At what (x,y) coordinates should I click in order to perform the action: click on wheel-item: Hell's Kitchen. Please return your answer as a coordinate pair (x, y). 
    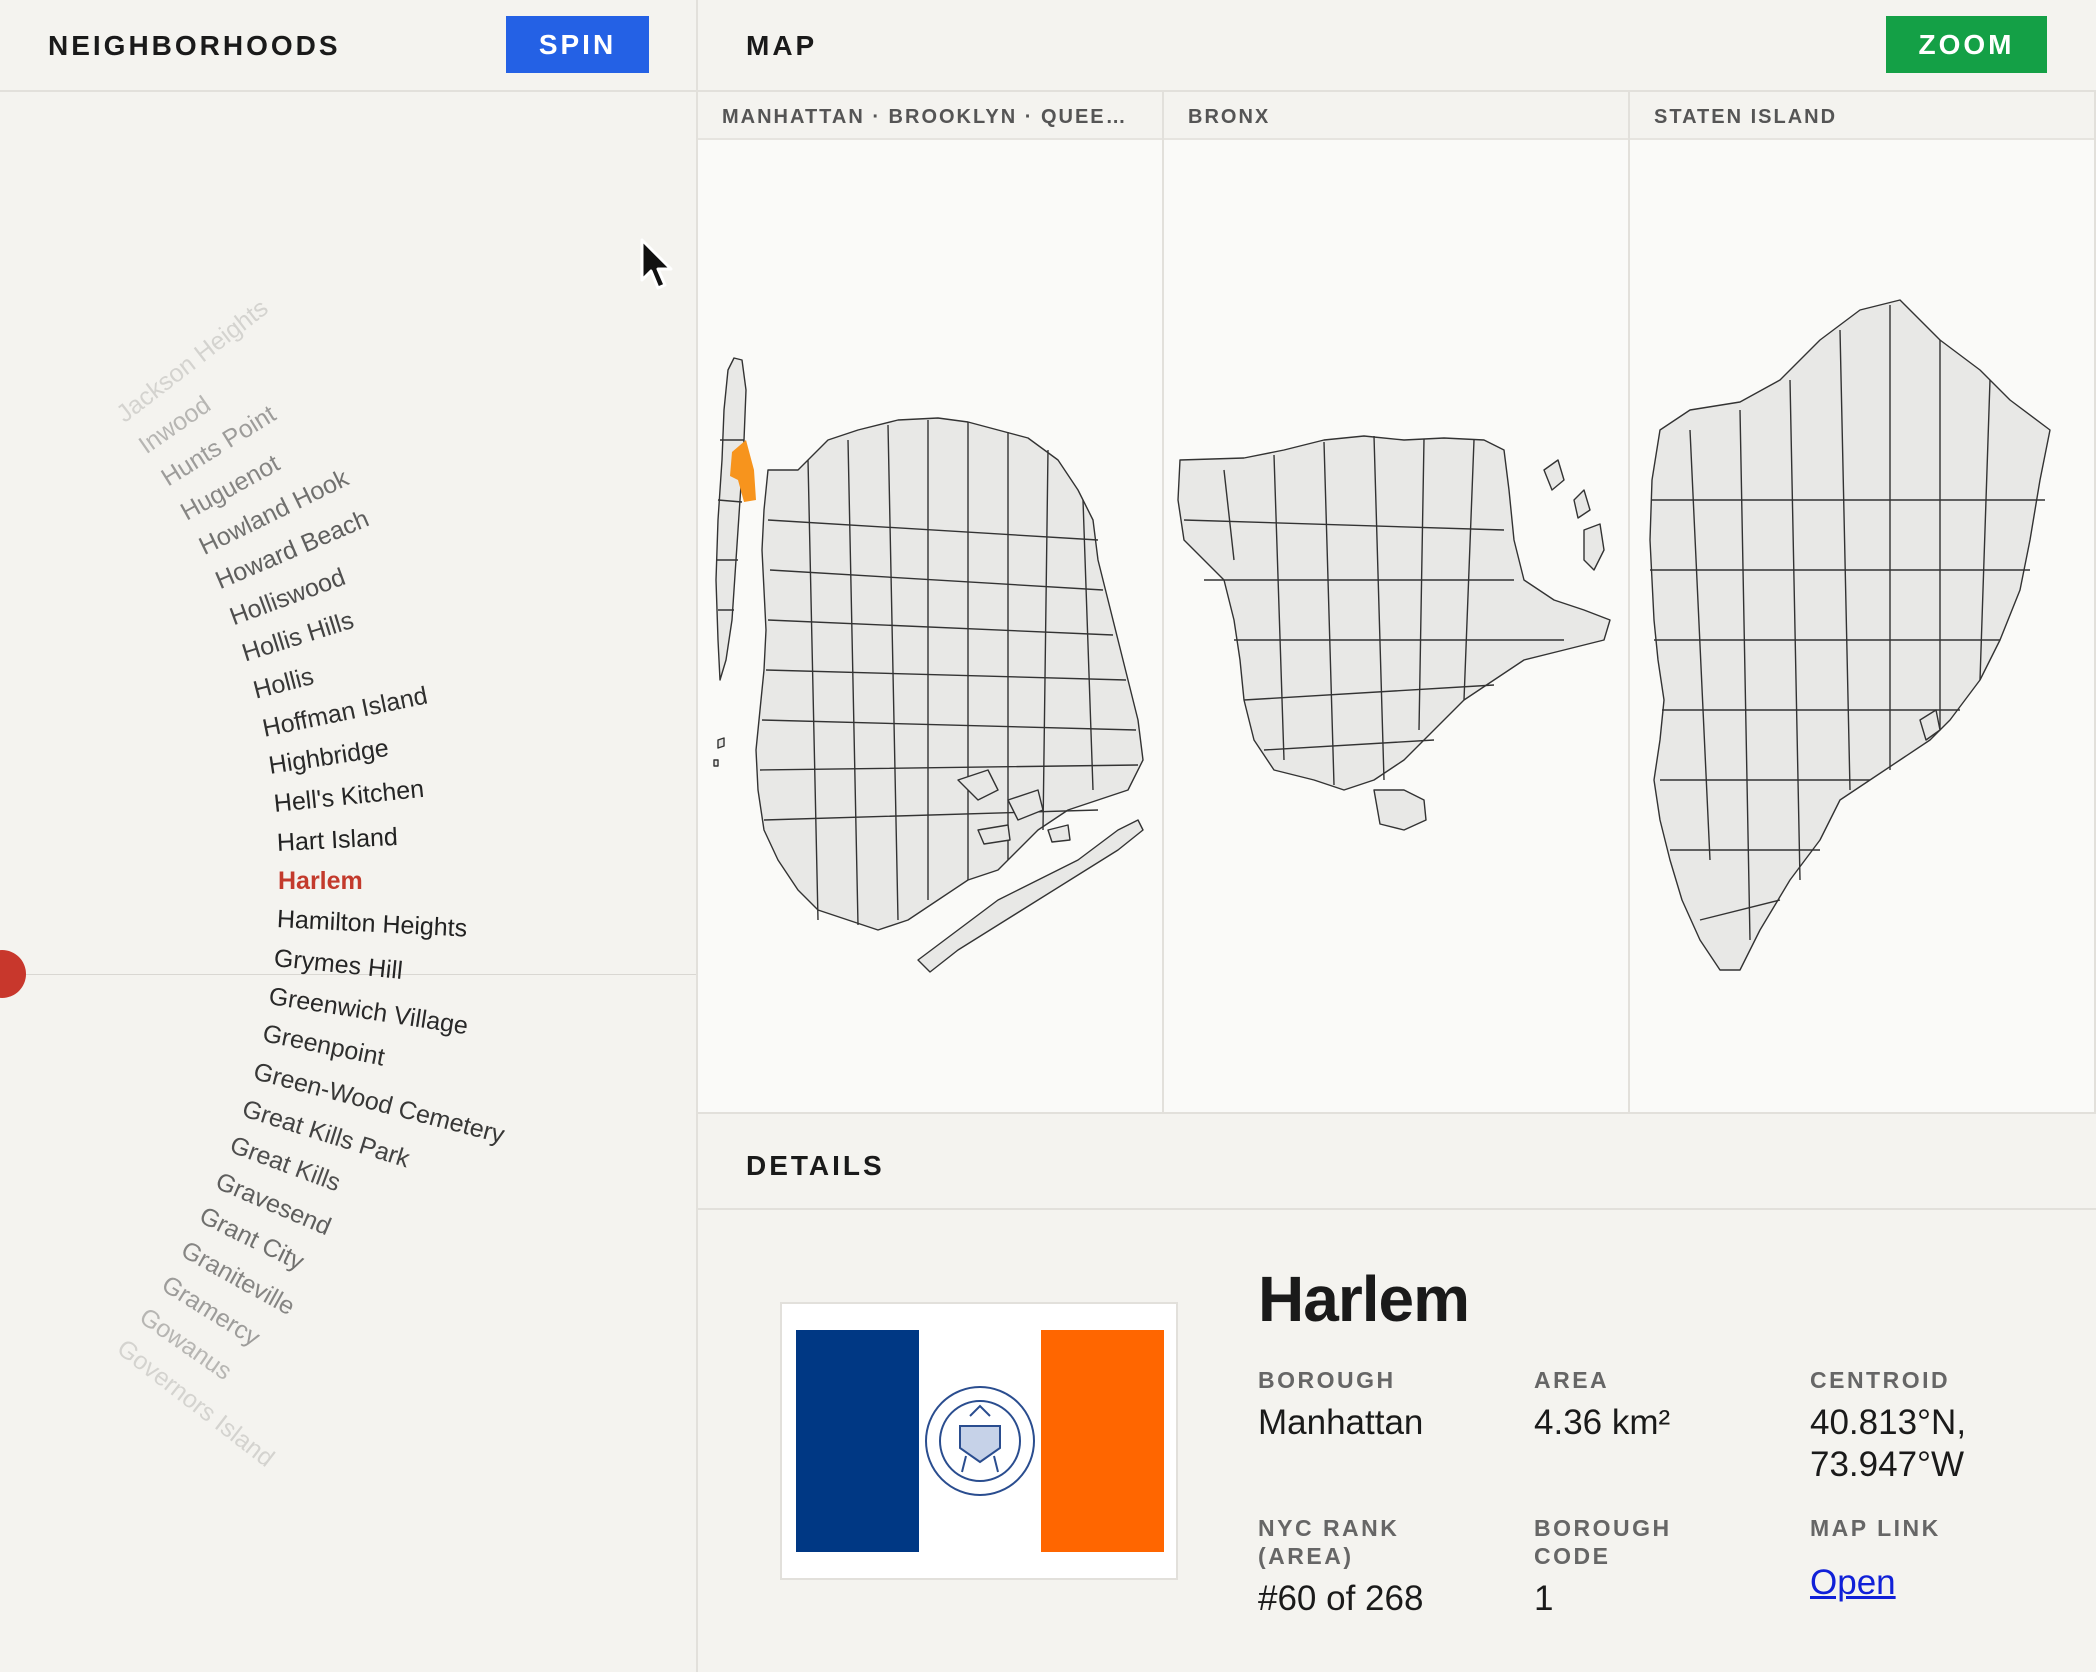
    Looking at the image, I should click on (349, 797).